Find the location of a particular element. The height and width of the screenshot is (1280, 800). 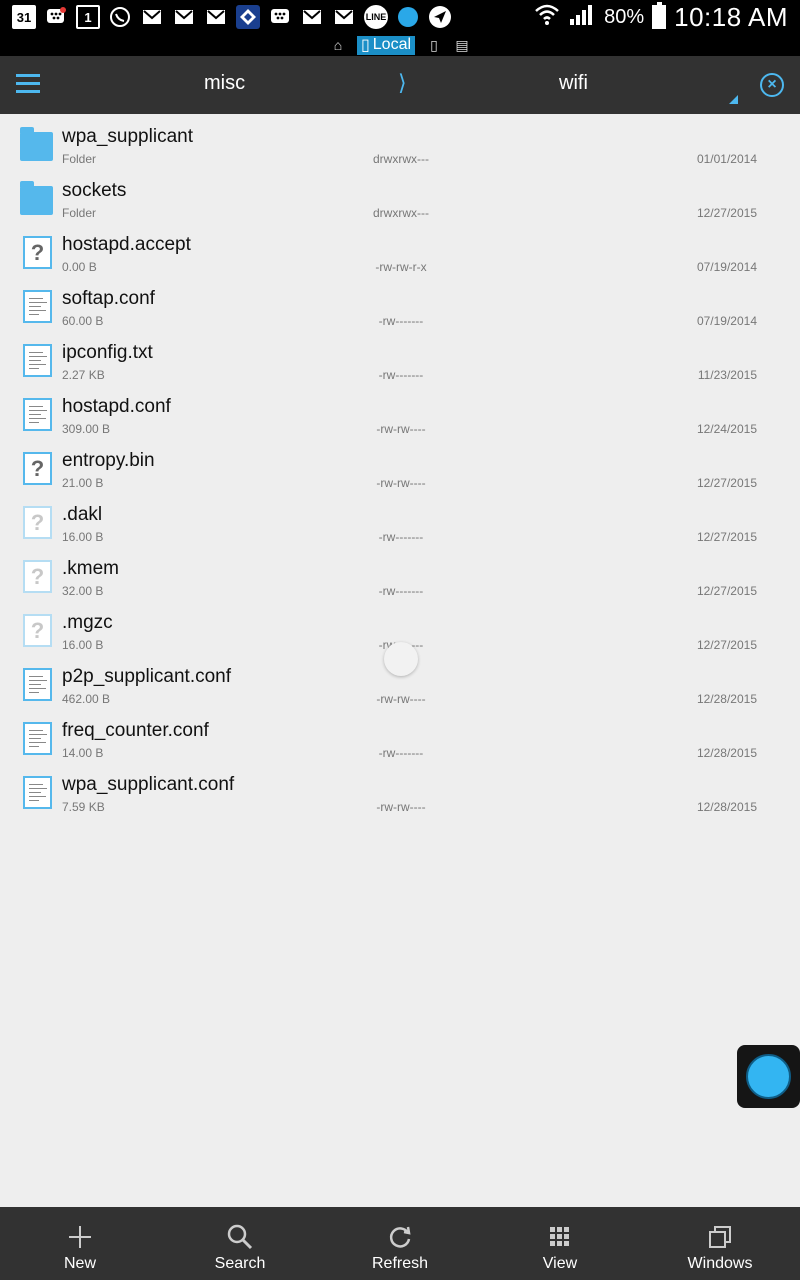

search-icon is located at coordinates (240, 1239).